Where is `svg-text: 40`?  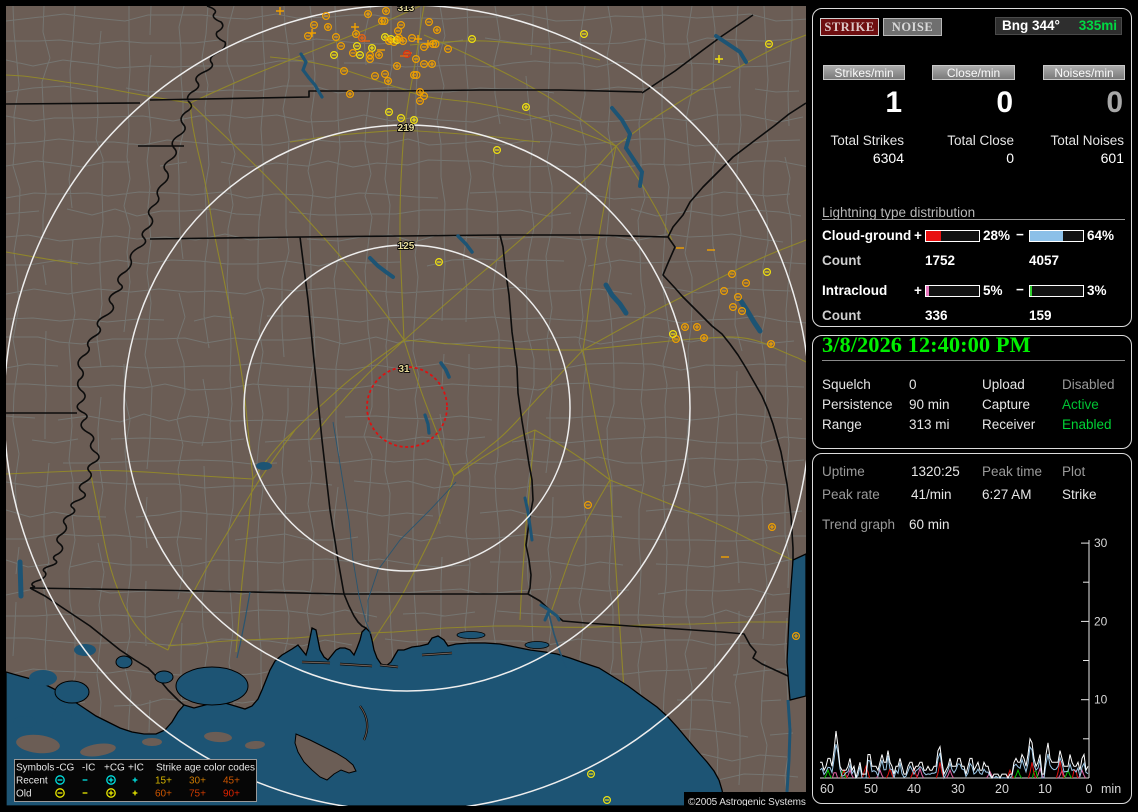
svg-text: 40 is located at coordinates (914, 789).